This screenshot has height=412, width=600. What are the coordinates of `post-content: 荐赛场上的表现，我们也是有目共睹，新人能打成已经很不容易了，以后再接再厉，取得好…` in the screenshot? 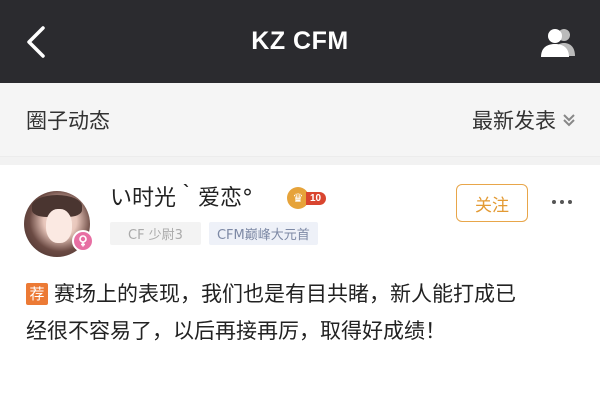 It's located at (271, 313).